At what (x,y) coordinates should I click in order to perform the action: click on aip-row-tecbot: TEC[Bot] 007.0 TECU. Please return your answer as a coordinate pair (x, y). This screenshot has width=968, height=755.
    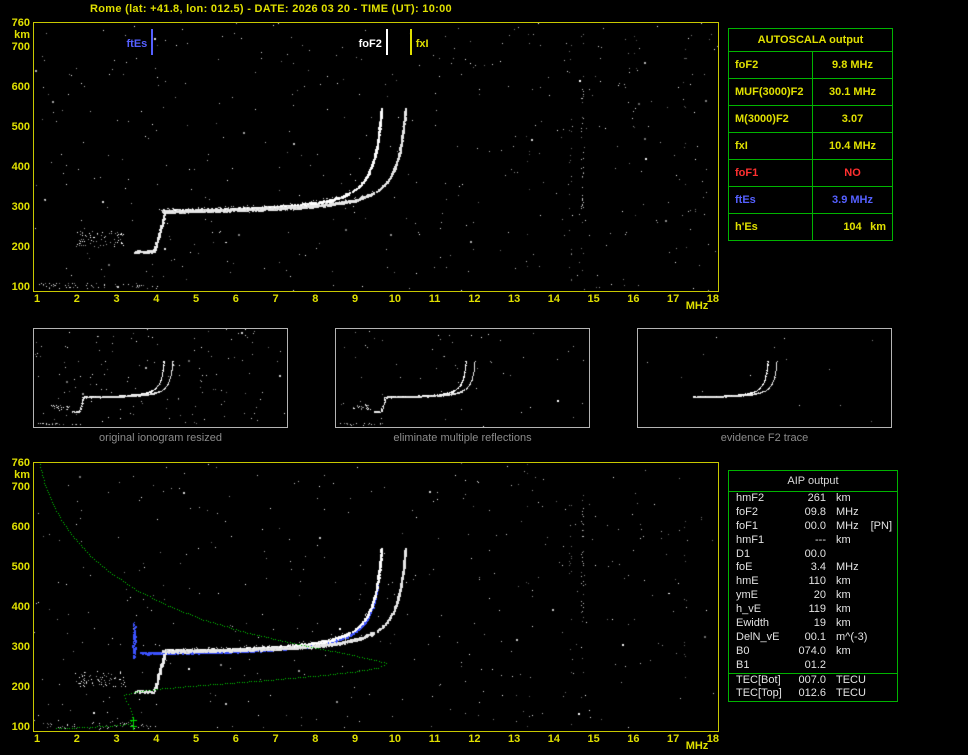
    Looking at the image, I should click on (813, 680).